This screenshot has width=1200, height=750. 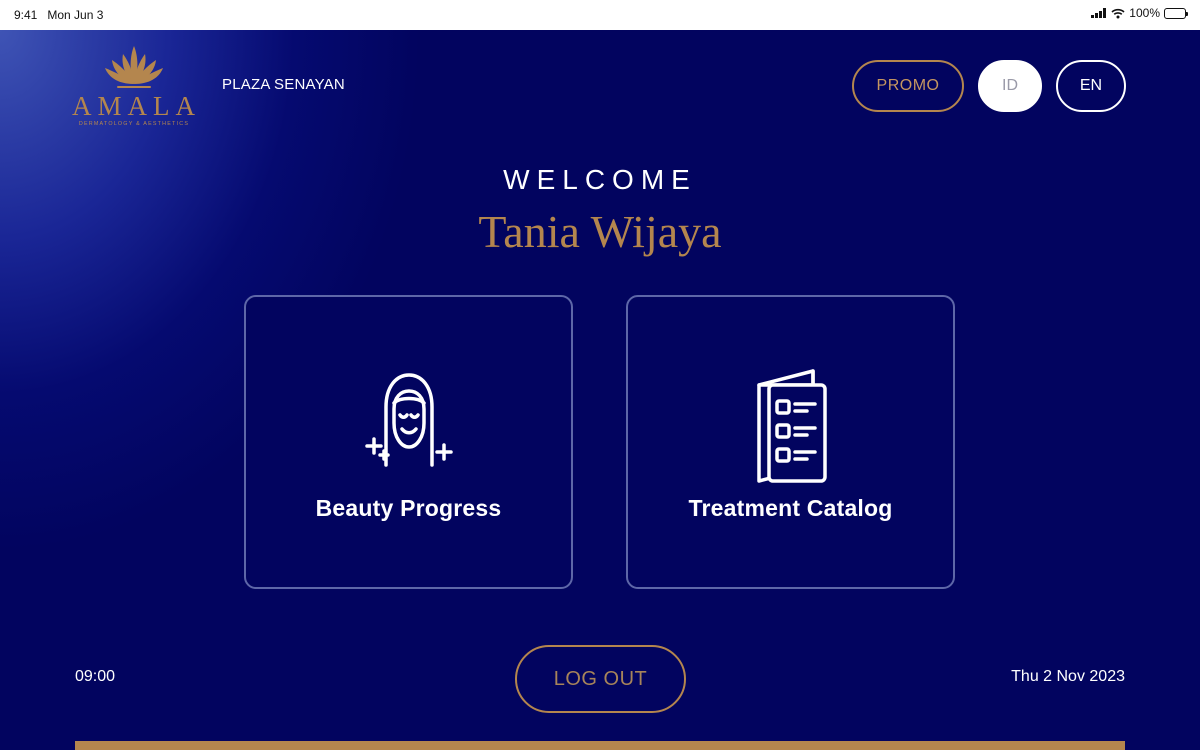 What do you see at coordinates (408, 420) in the screenshot?
I see `face-icon` at bounding box center [408, 420].